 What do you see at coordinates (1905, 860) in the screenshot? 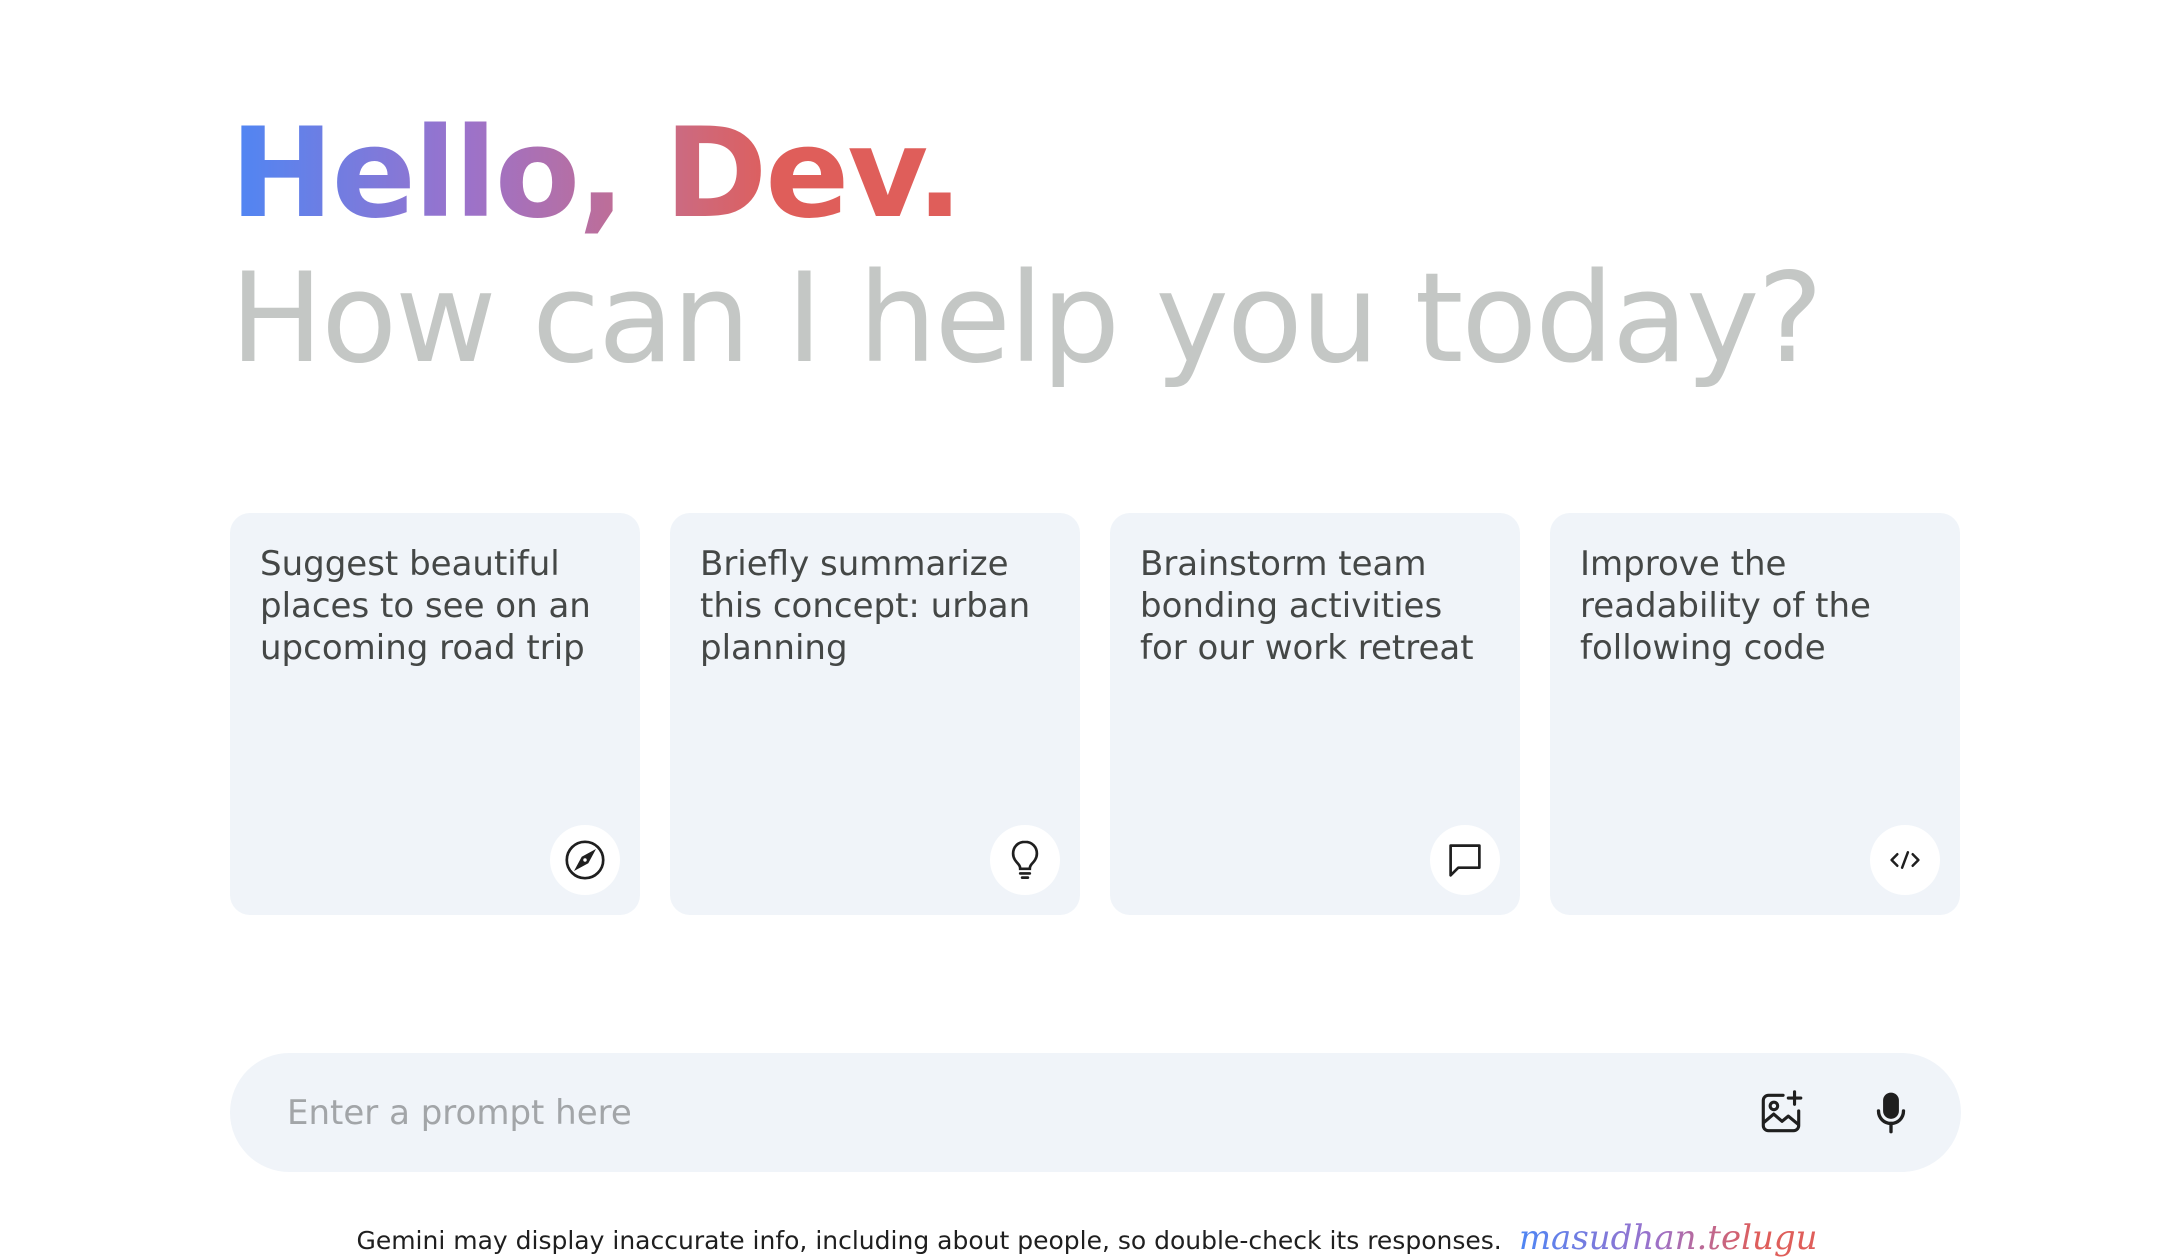
I see `code-icon` at bounding box center [1905, 860].